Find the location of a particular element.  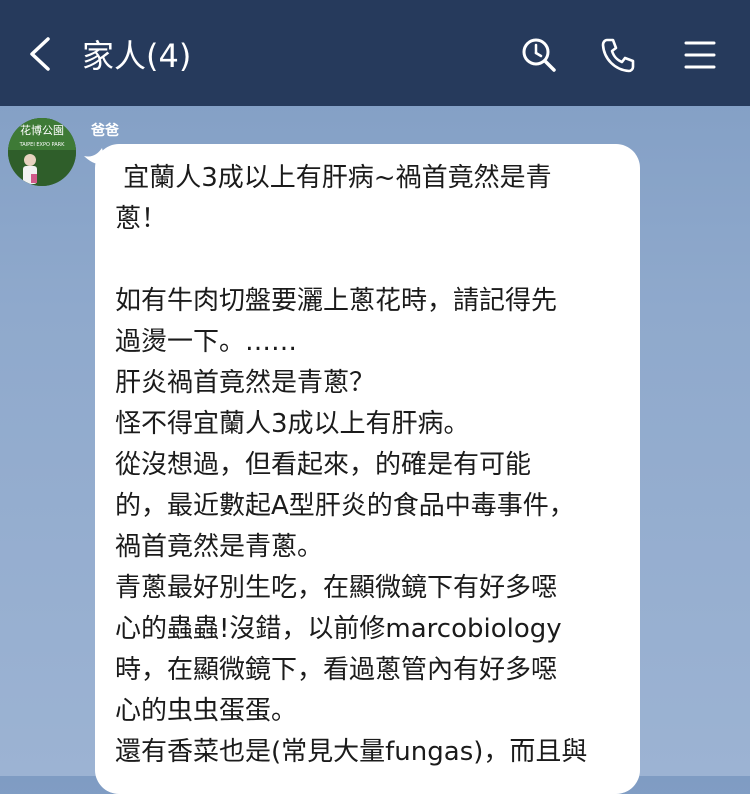

back-chevron-icon is located at coordinates (39, 54).